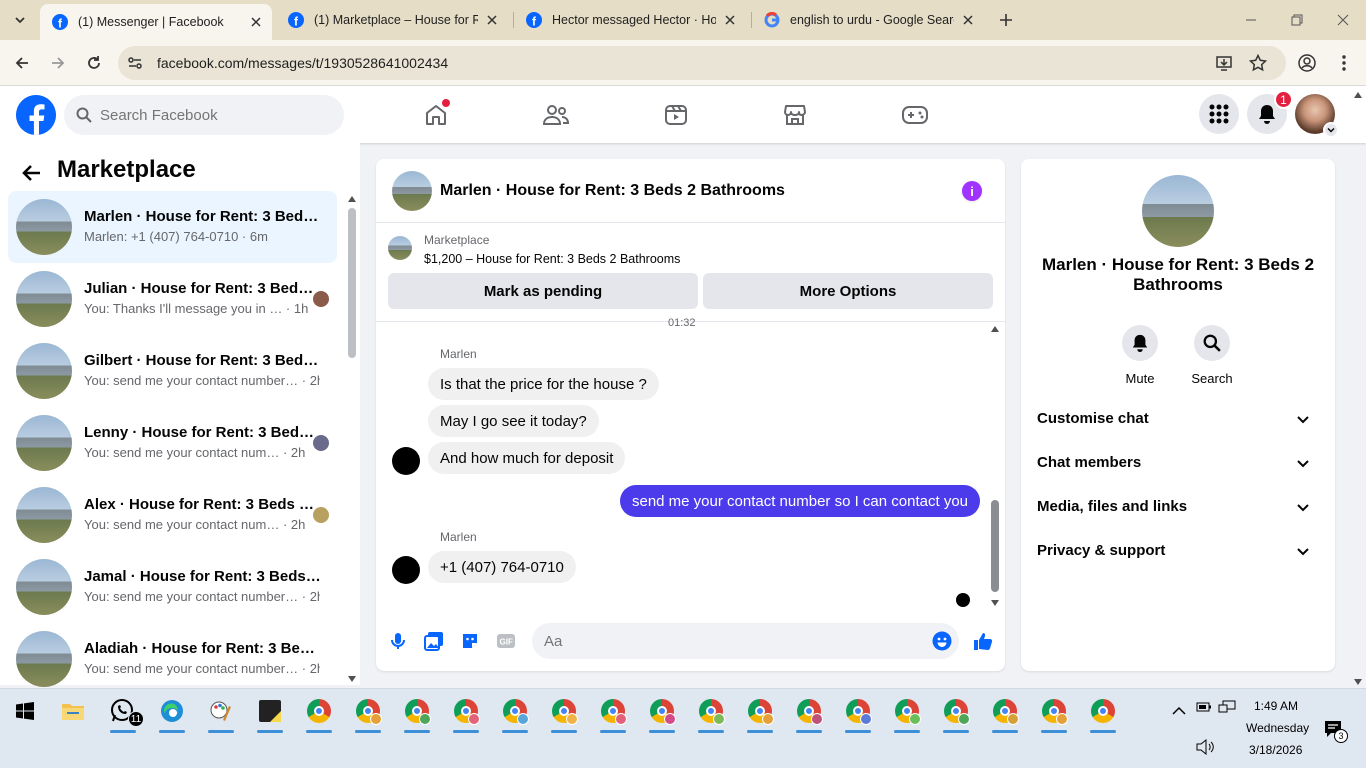  Describe the element at coordinates (1204, 707) in the screenshot. I see `battery-icon` at that location.